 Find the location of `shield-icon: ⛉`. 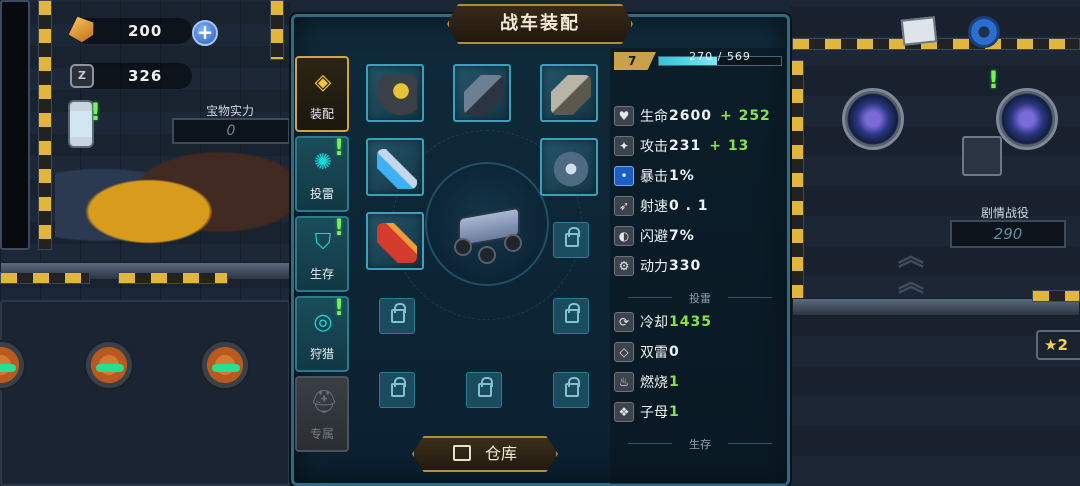

shield-icon: ⛉ is located at coordinates (323, 242).